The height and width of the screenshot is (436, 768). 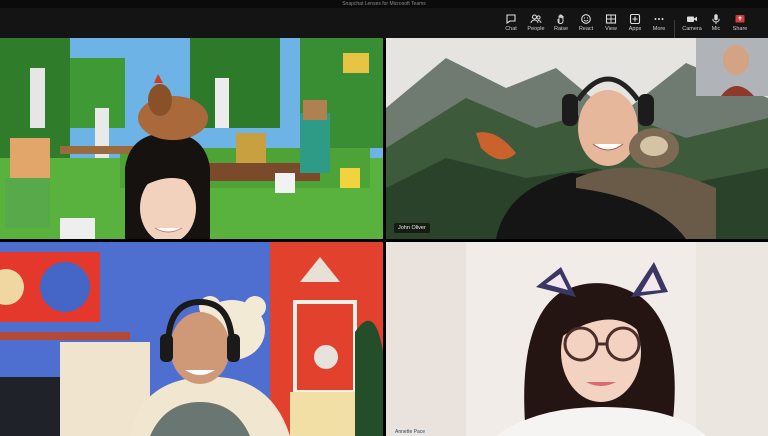 I want to click on more-button: More, so click(x=659, y=24).